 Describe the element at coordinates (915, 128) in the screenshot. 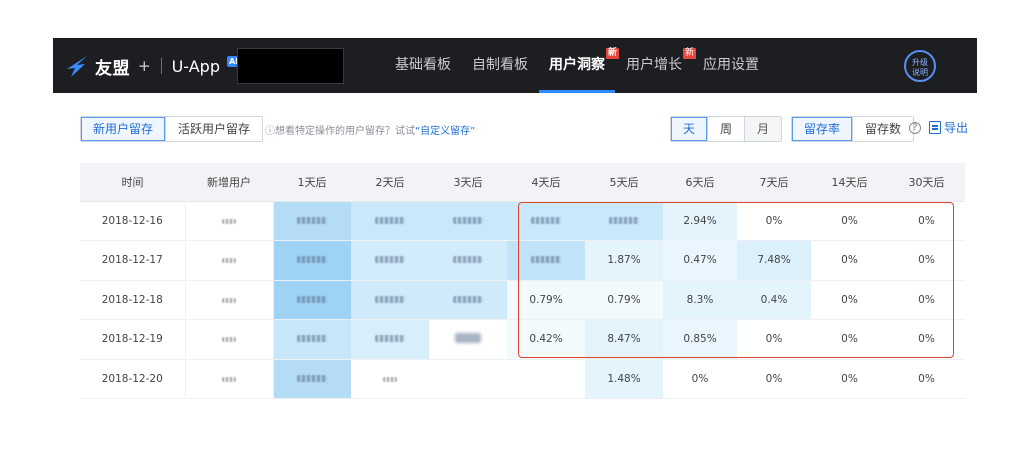

I see `help-icon: ?` at that location.